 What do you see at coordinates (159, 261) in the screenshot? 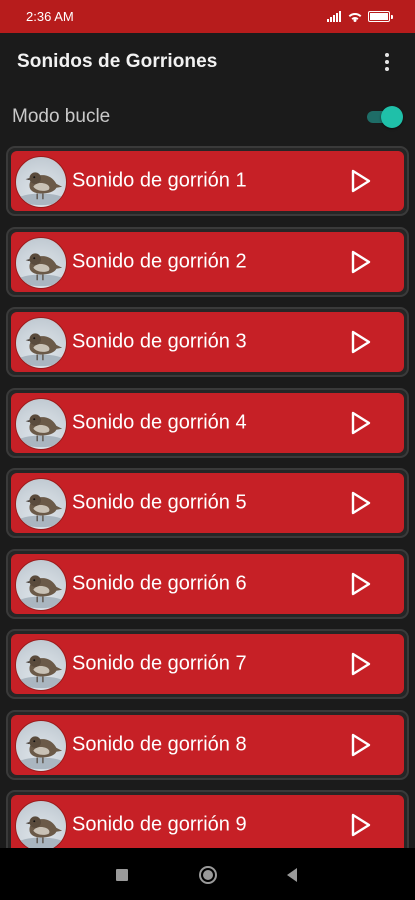
I see `sound-item-label: Sonido de gorrión 2` at bounding box center [159, 261].